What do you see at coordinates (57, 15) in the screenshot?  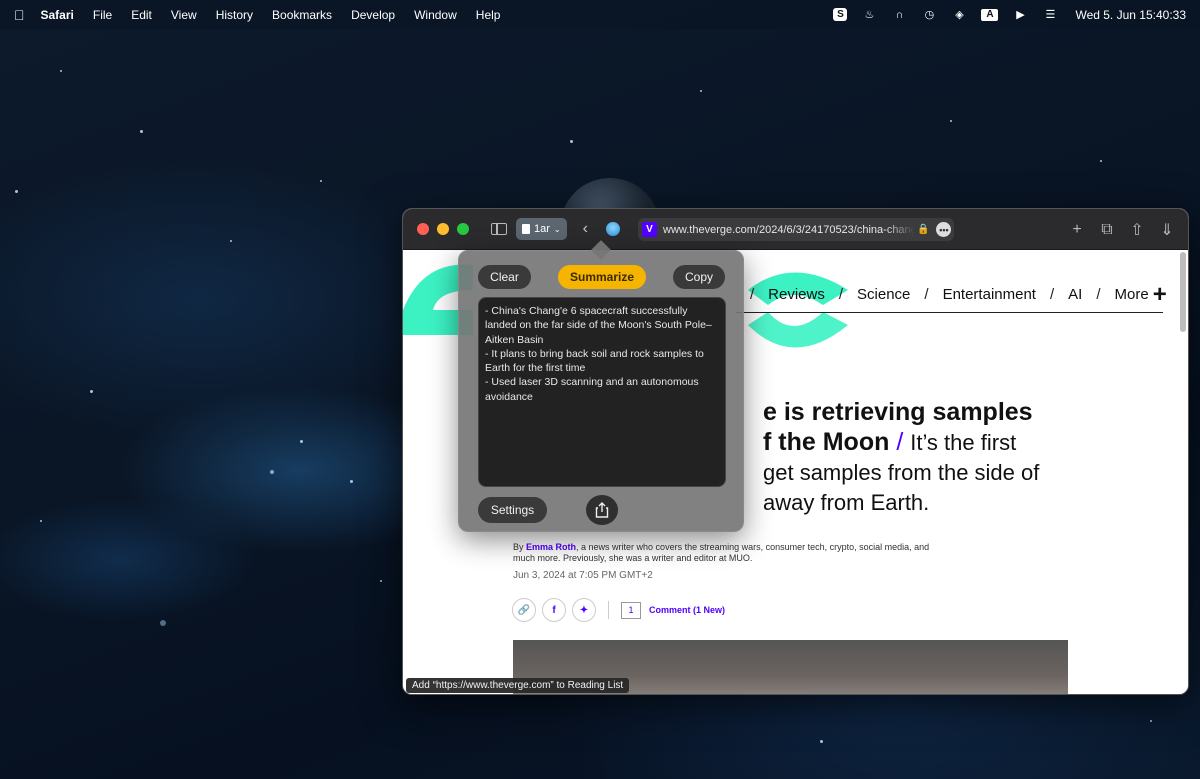 I see `menu-safari: Safari` at bounding box center [57, 15].